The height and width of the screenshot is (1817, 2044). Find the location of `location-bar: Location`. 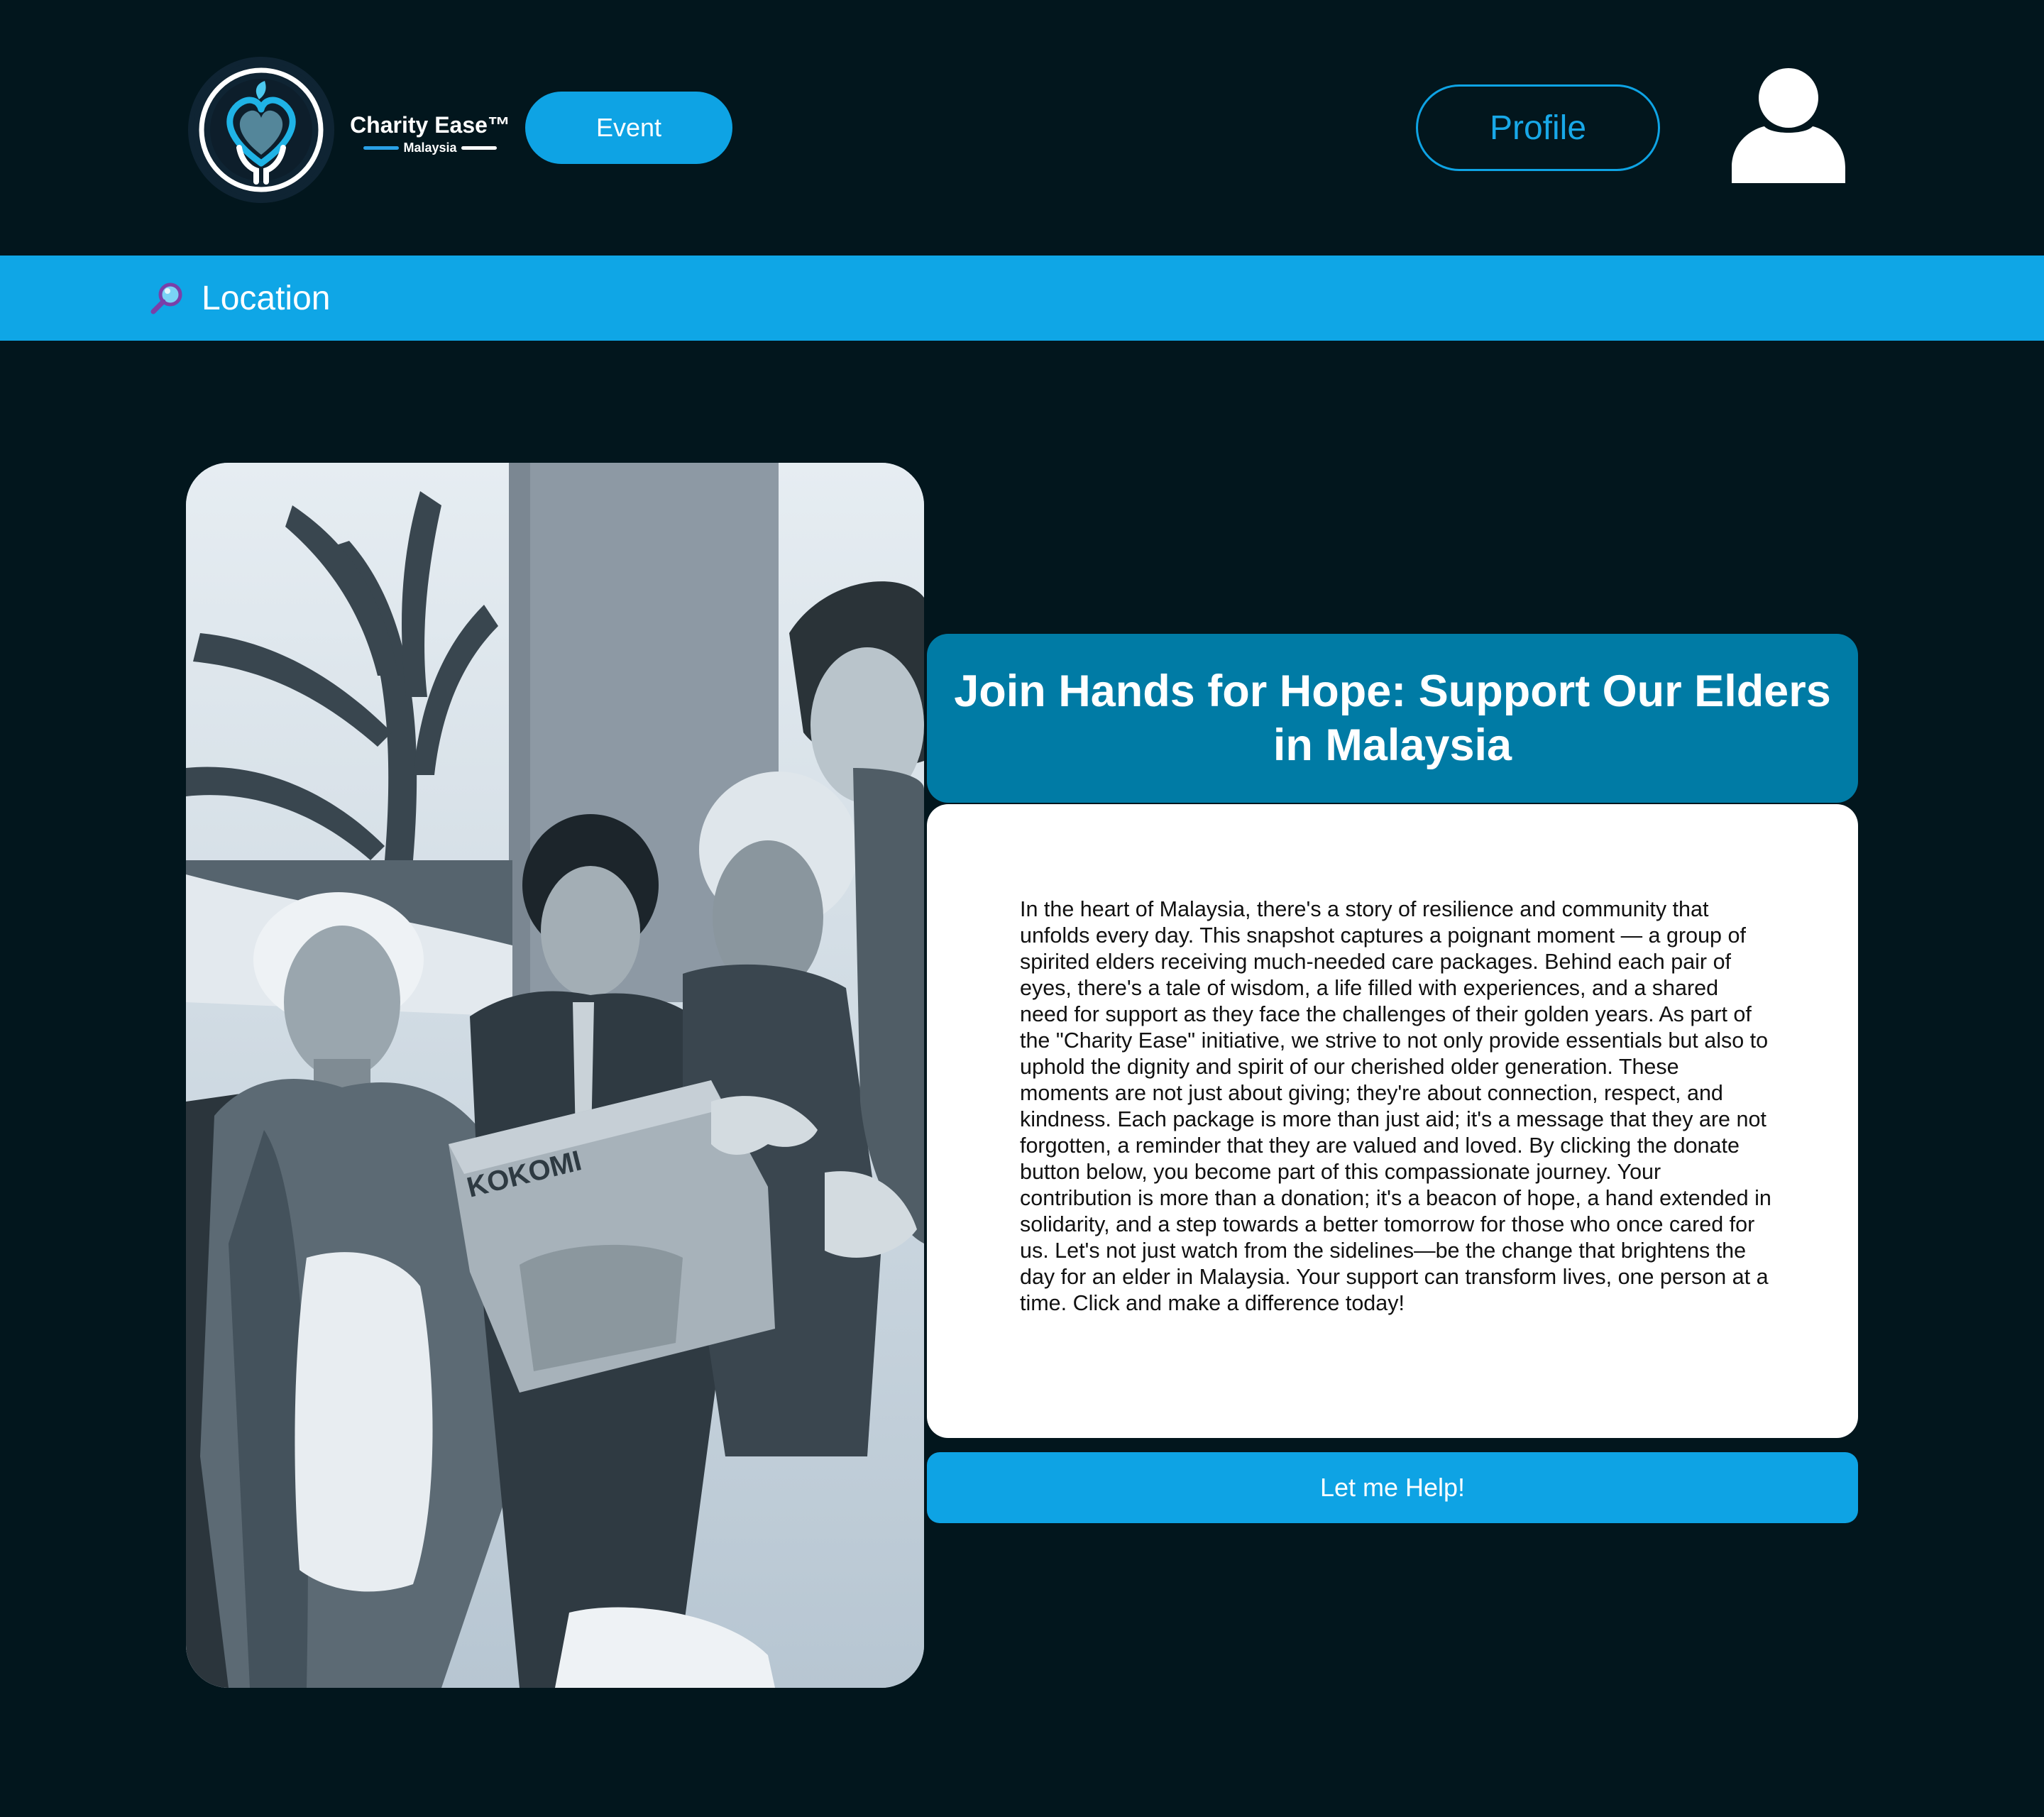

location-bar: Location is located at coordinates (1022, 298).